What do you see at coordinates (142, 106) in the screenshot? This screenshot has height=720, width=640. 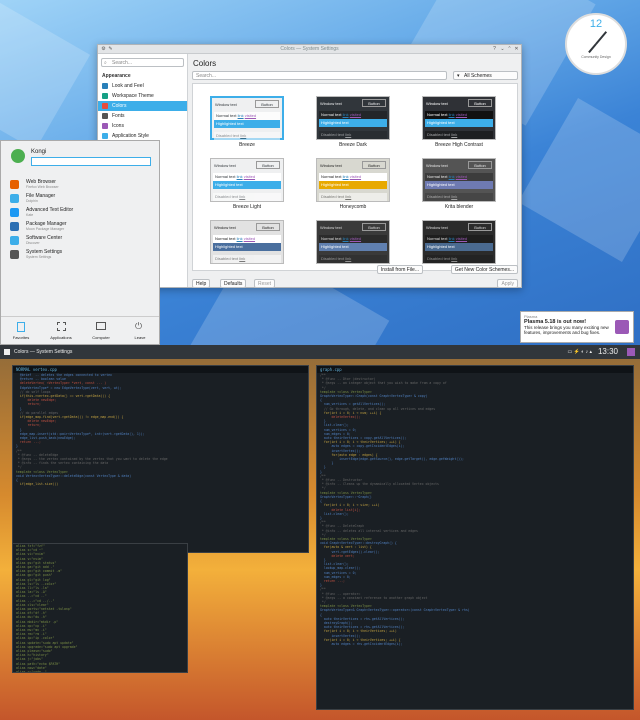 I see `sidebar-item-colors: Colors` at bounding box center [142, 106].